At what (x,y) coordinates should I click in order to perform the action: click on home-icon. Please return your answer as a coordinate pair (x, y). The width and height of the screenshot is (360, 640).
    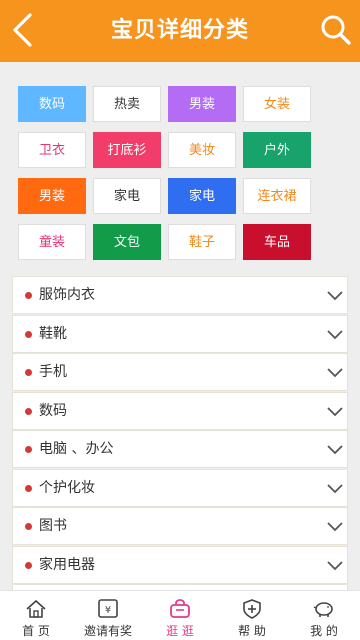
    Looking at the image, I should click on (36, 608).